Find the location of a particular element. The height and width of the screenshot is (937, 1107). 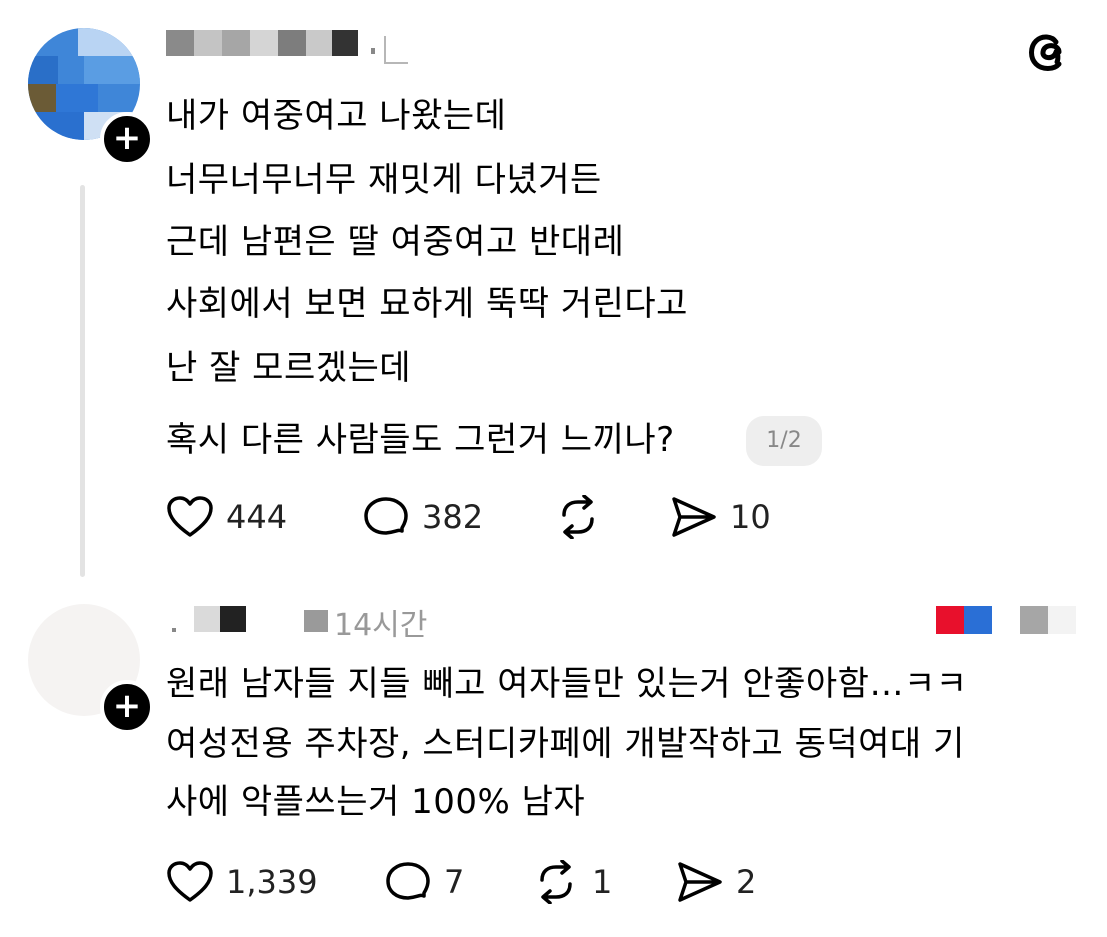

like-button: 1,339 is located at coordinates (242, 882).